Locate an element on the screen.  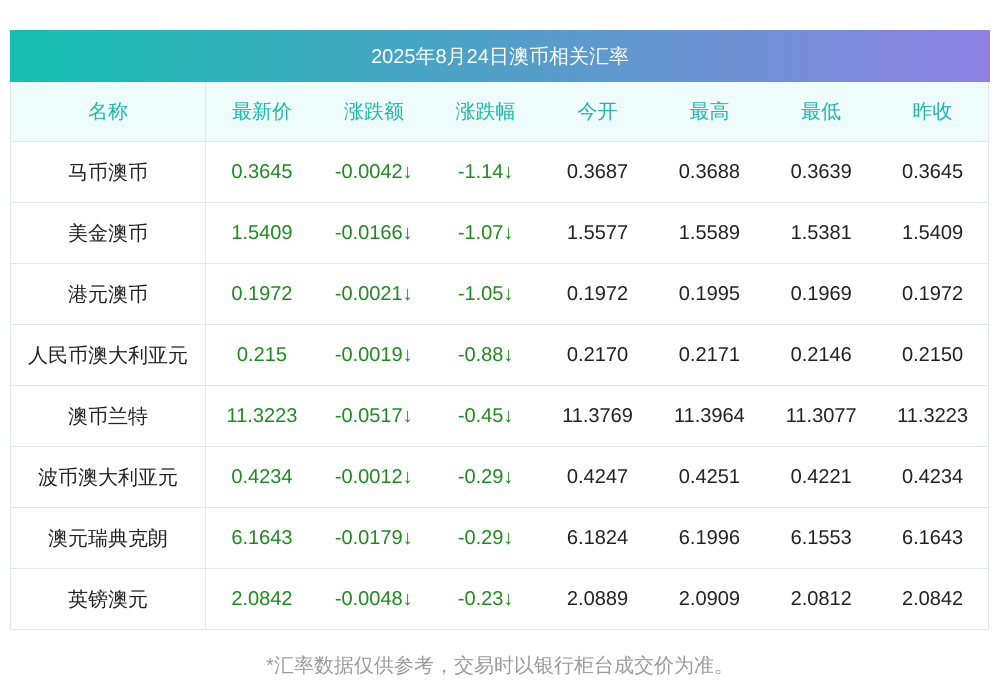
table-cell: 人民币澳大利亚元 is located at coordinates (108, 355).